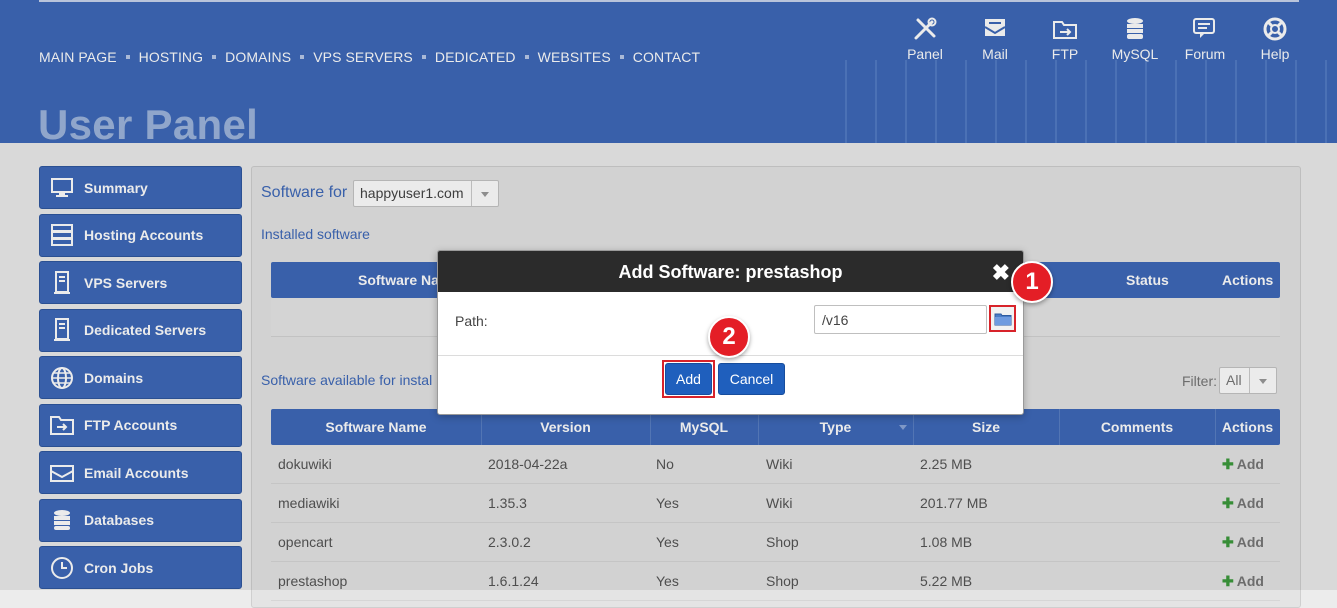 Image resolution: width=1337 pixels, height=608 pixels. Describe the element at coordinates (1032, 282) in the screenshot. I see `step-callout-1: 1` at that location.